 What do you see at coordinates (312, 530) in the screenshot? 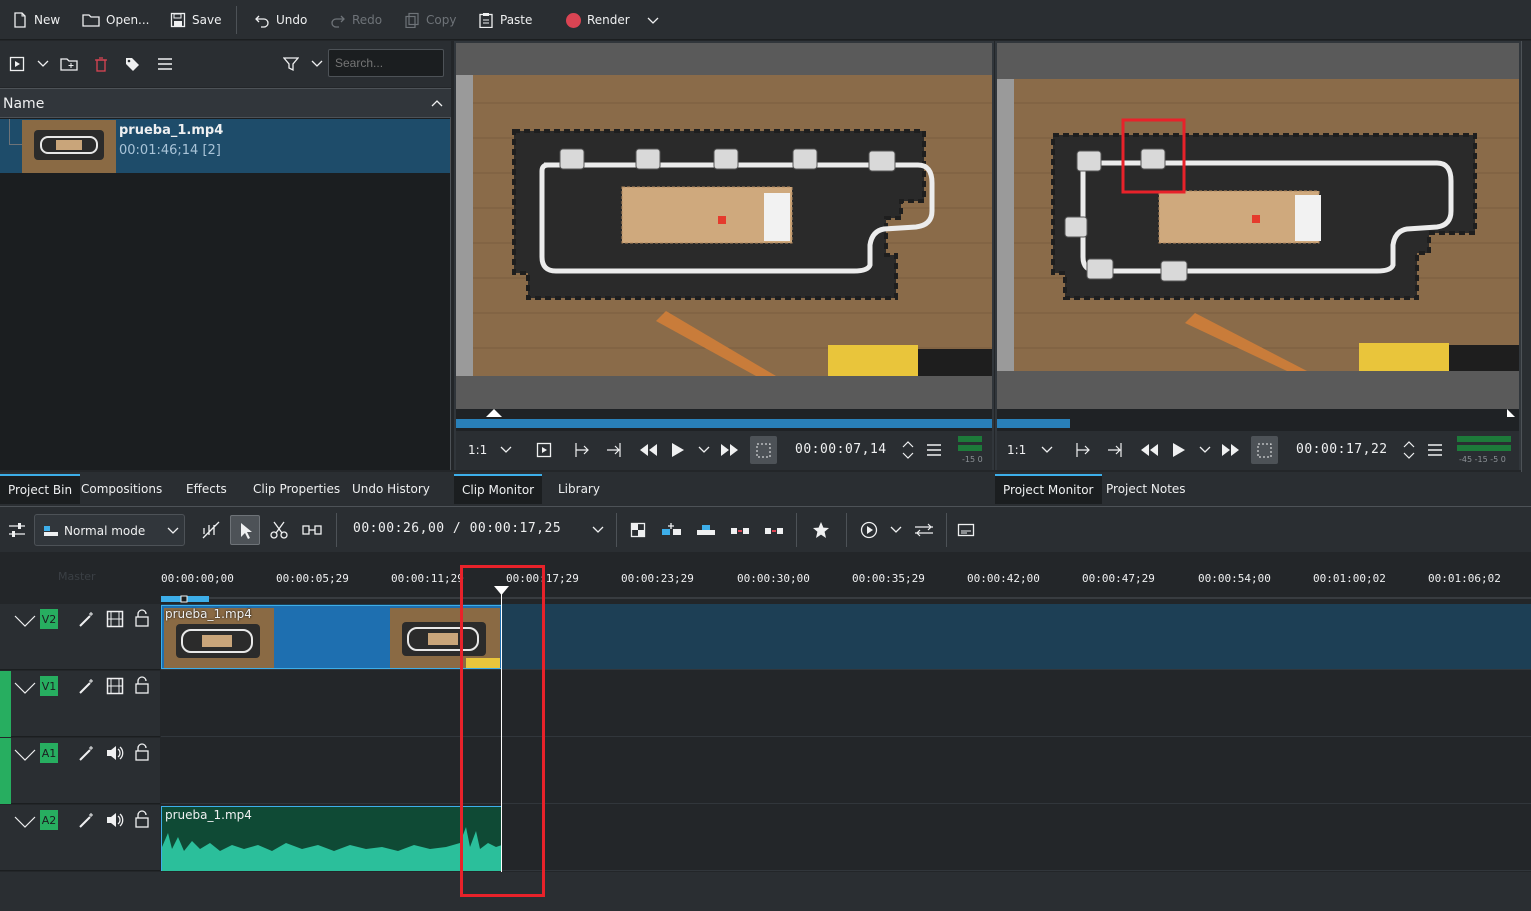
I see `slip-tool-icon` at bounding box center [312, 530].